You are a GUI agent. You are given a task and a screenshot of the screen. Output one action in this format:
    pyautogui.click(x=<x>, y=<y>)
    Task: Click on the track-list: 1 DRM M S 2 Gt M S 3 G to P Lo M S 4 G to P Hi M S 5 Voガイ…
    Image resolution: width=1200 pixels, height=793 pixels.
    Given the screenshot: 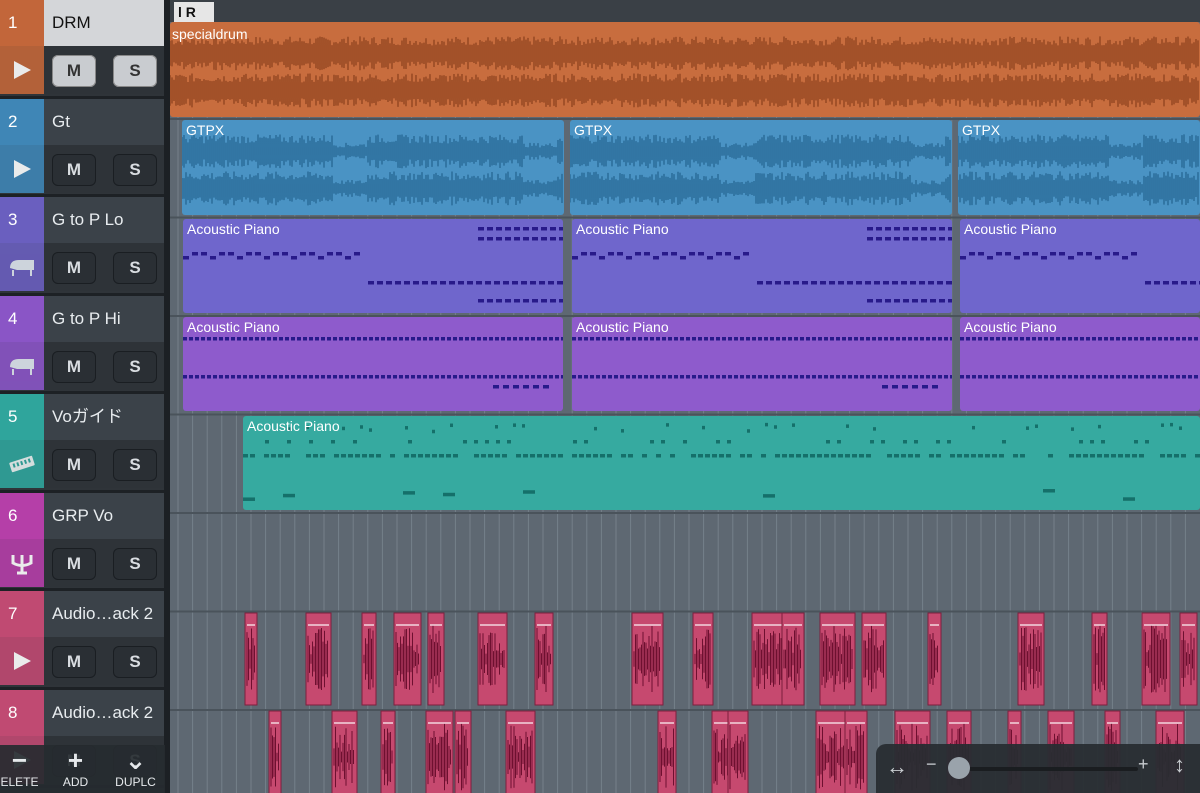 What is the action you would take?
    pyautogui.click(x=82, y=396)
    